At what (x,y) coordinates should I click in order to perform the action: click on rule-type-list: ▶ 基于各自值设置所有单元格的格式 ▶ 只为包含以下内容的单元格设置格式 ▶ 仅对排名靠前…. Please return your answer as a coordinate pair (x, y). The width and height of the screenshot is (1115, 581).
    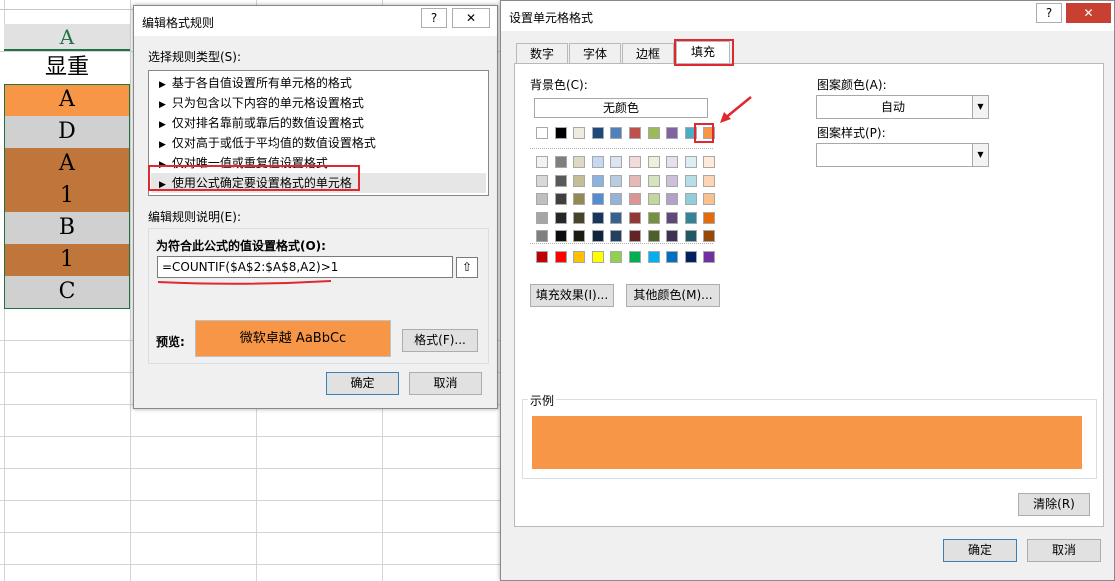
    Looking at the image, I should click on (318, 133).